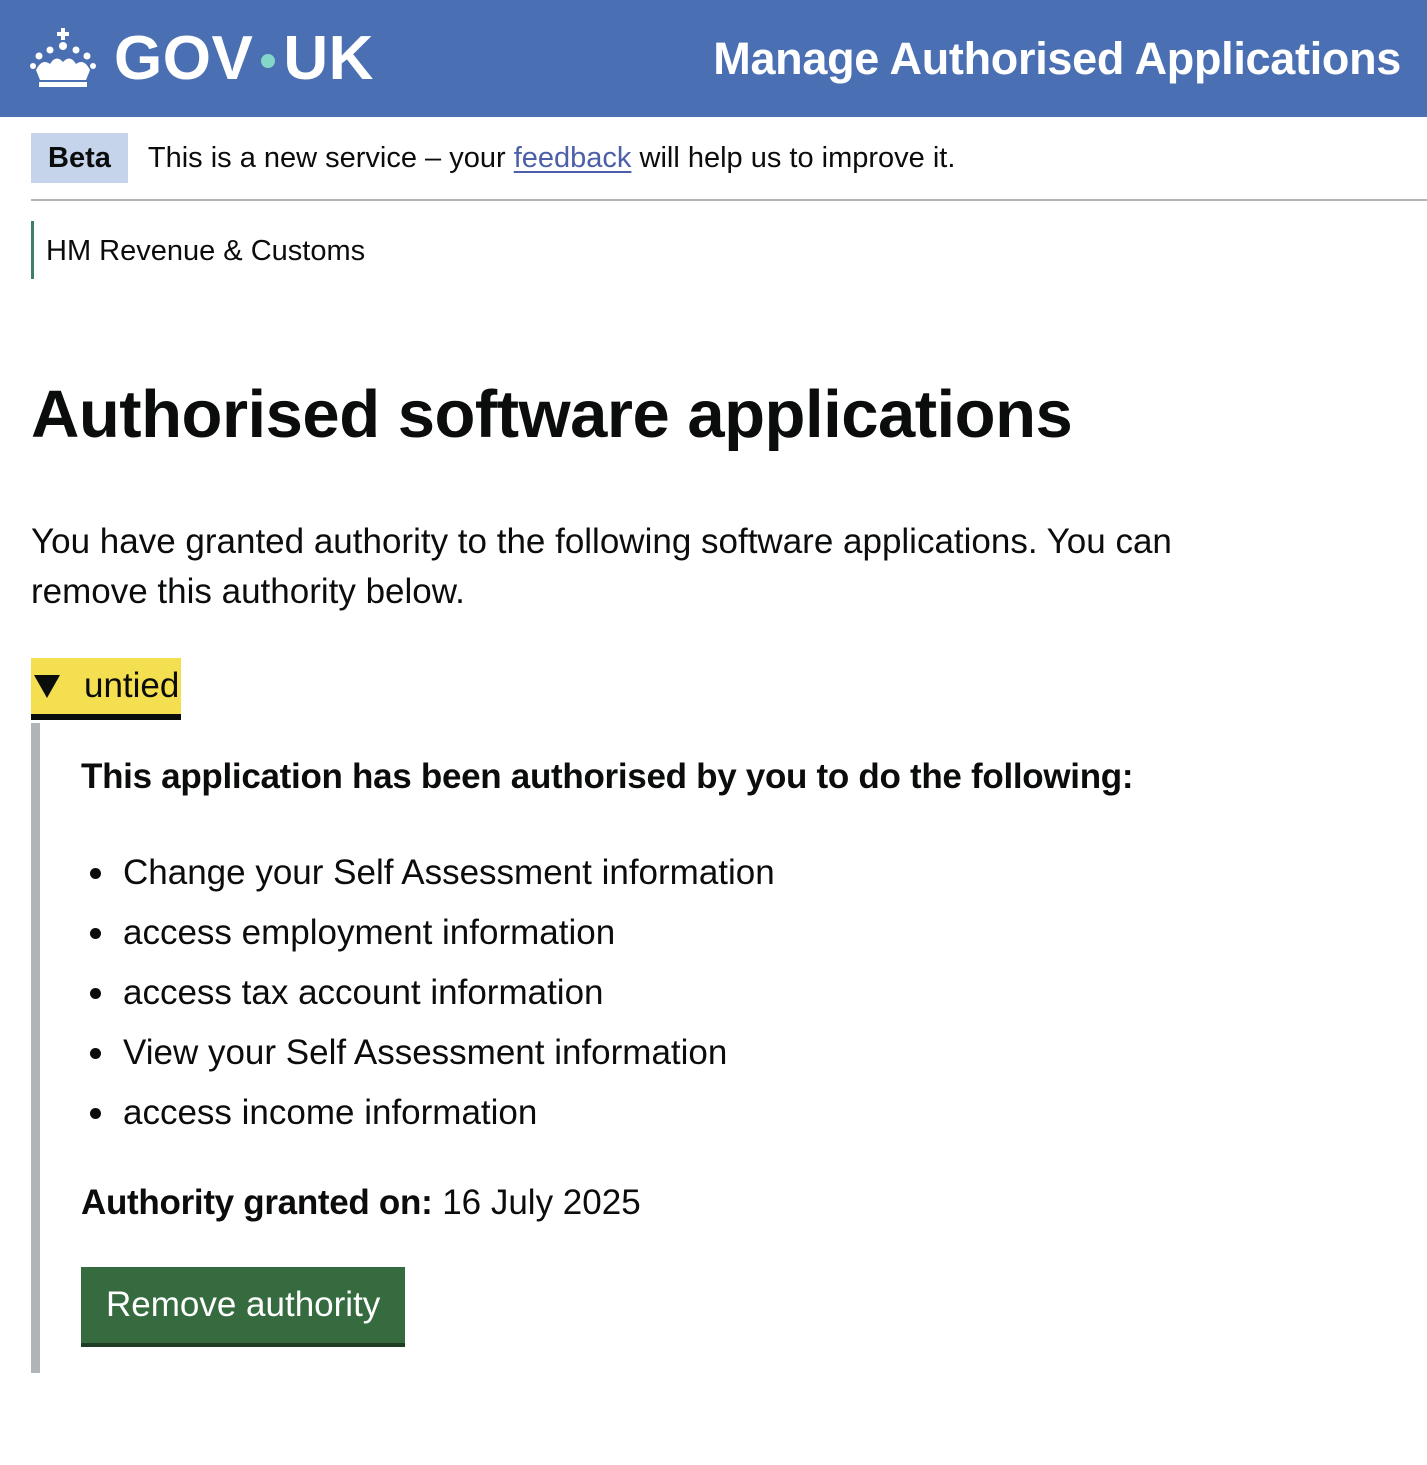 The image size is (1427, 1465). Describe the element at coordinates (132, 685) in the screenshot. I see `application-name: untied` at that location.